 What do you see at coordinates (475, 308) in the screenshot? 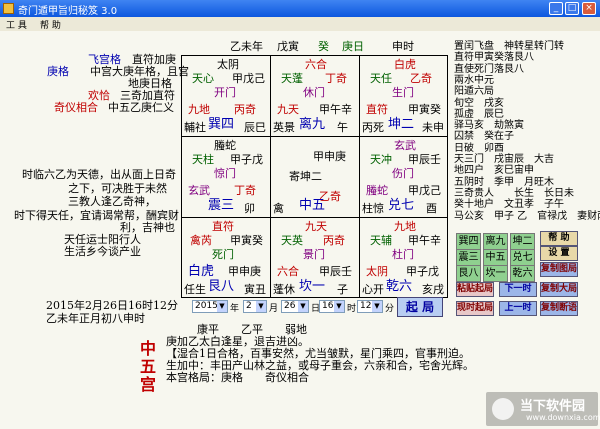
I see `current-time-button: 现时起局` at bounding box center [475, 308].